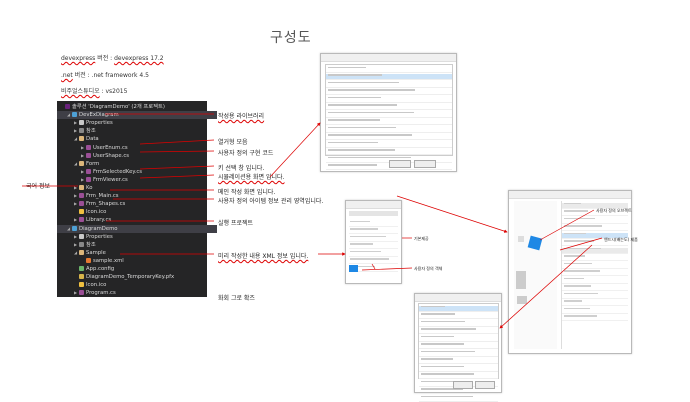 This screenshot has width=690, height=402. I want to click on arrow-key-select, so click(177, 167).